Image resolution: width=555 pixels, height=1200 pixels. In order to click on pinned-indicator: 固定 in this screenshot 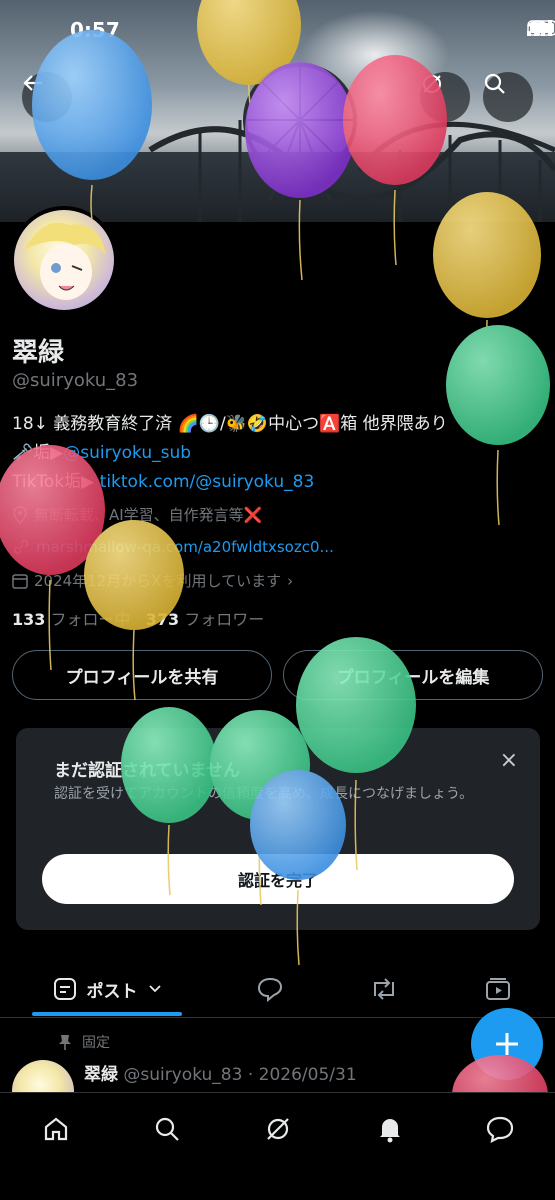, I will do `click(84, 1042)`.